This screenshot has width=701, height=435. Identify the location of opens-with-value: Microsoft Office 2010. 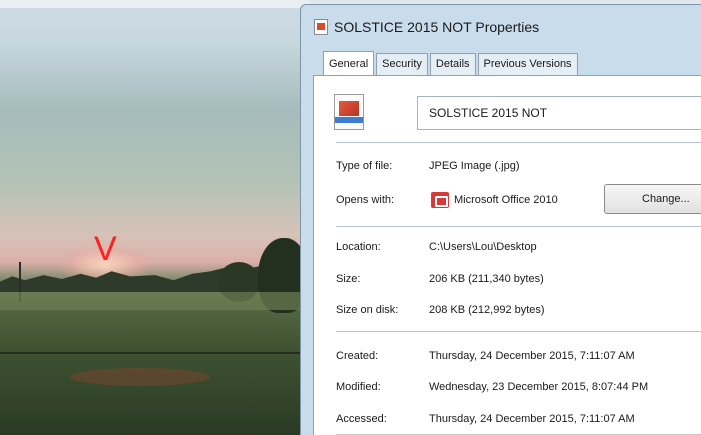
(506, 200).